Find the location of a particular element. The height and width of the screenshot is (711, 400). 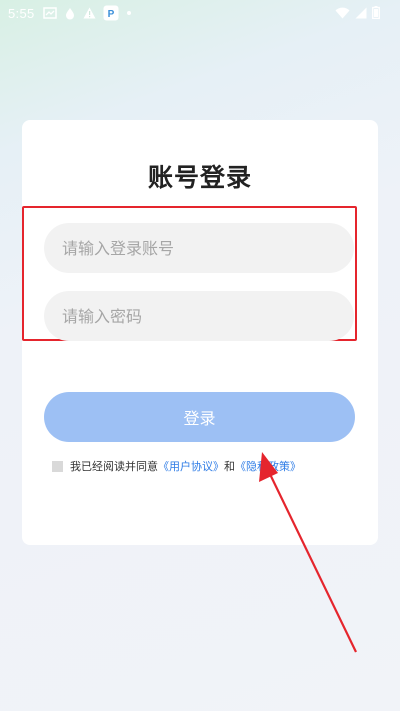

password-input is located at coordinates (199, 316).